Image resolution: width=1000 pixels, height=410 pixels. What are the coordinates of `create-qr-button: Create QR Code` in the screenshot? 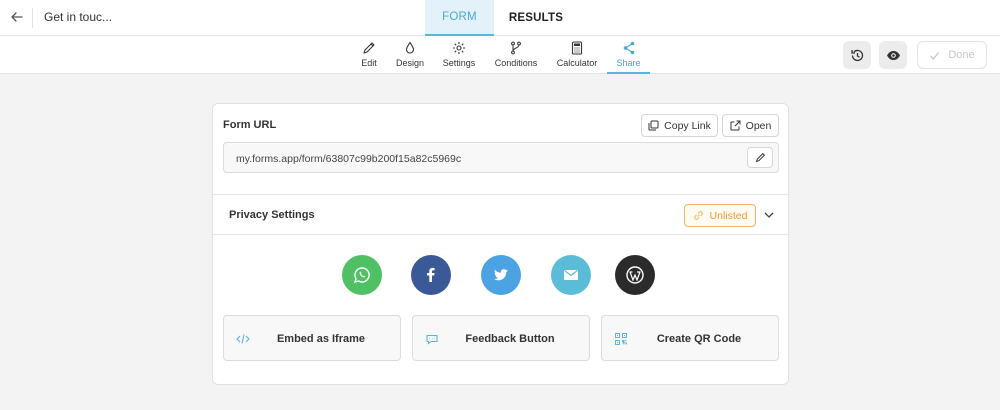 It's located at (690, 338).